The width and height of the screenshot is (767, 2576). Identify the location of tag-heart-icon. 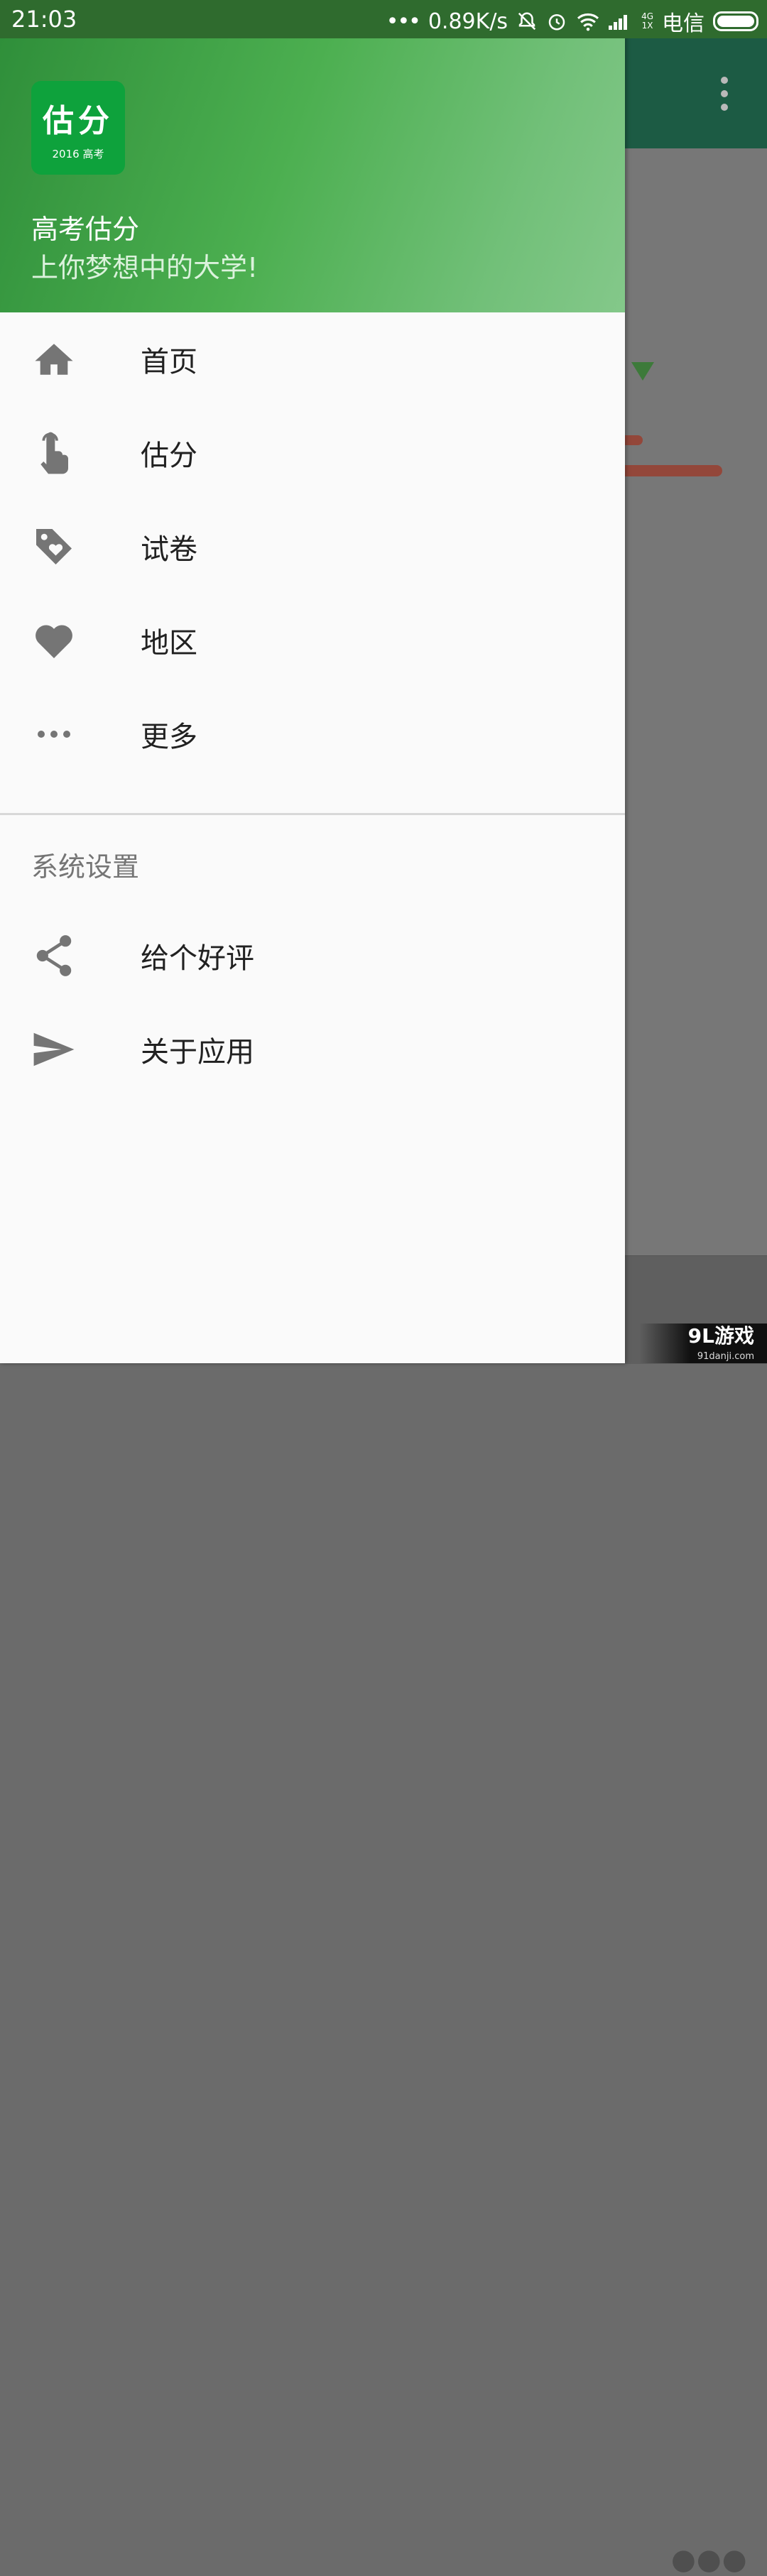
(54, 546).